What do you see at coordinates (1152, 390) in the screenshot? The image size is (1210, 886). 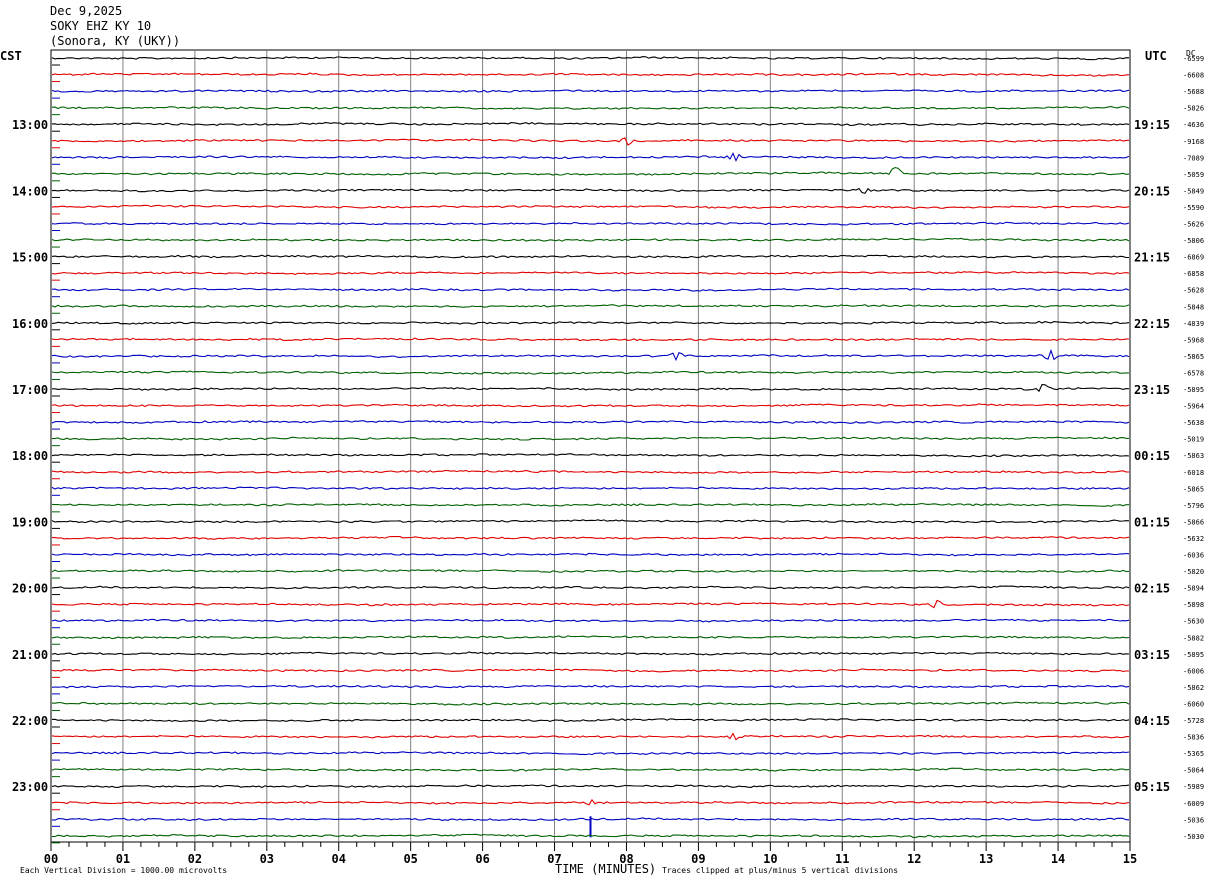 I see `right-hour-label: 23:15` at bounding box center [1152, 390].